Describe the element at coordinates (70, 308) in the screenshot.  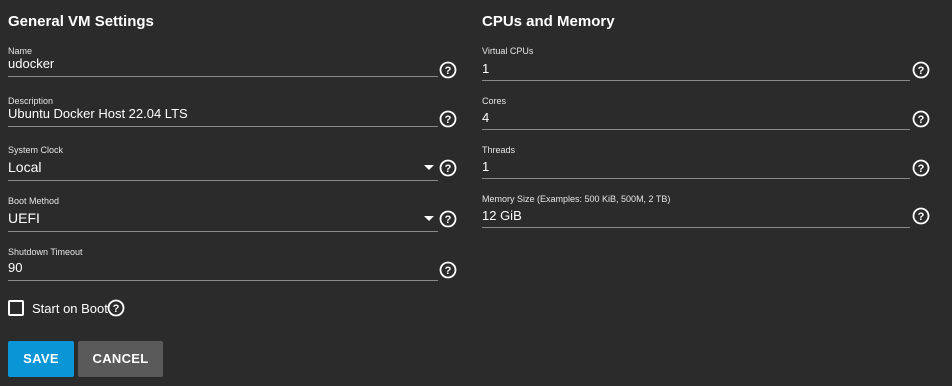
I see `start-on-boot-label: Start on Boot` at that location.